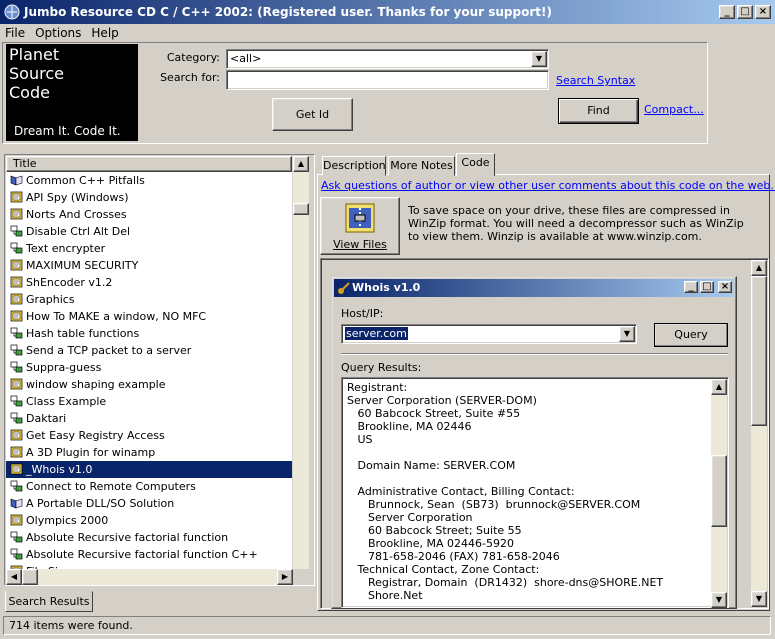 This screenshot has height=639, width=775. What do you see at coordinates (727, 12) in the screenshot?
I see `minimize-button: _` at bounding box center [727, 12].